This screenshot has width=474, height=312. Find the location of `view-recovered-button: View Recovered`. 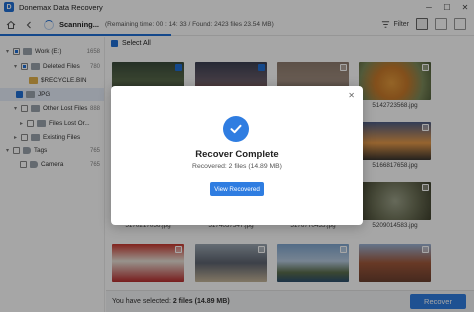

view-recovered-button: View Recovered is located at coordinates (237, 189).